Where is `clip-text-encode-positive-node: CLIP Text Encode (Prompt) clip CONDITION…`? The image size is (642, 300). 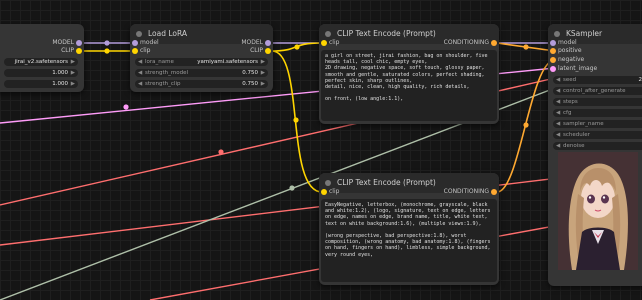
clip-text-encode-positive-node: CLIP Text Encode (Prompt) clip CONDITION… is located at coordinates (409, 74).